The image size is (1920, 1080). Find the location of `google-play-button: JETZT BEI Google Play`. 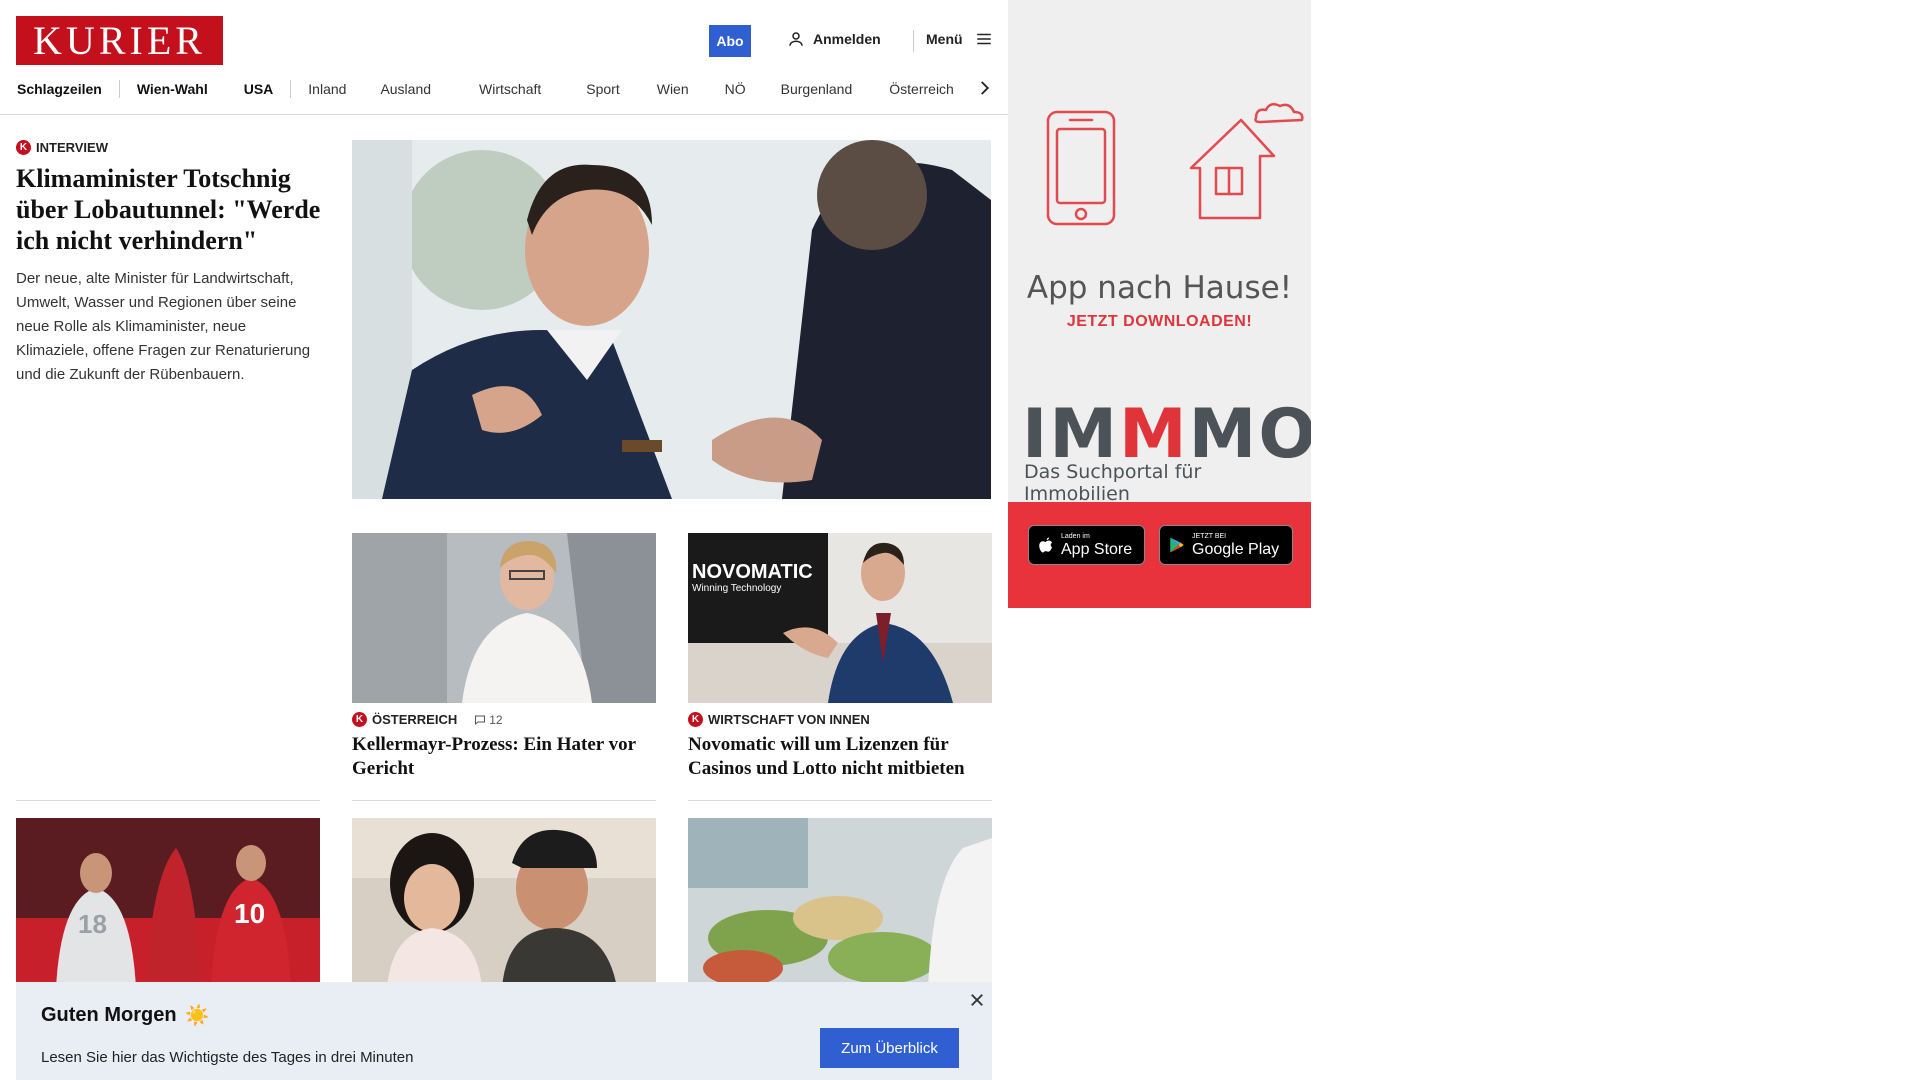

google-play-button: JETZT BEI Google Play is located at coordinates (1226, 545).